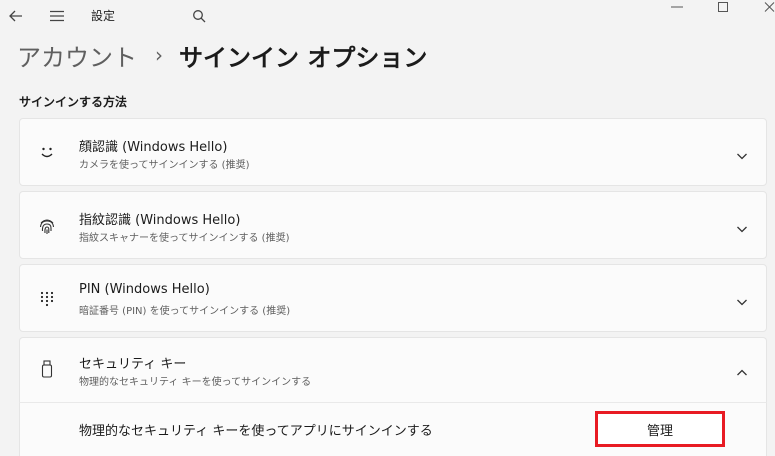 This screenshot has height=456, width=775. I want to click on back-arrow-icon, so click(16, 16).